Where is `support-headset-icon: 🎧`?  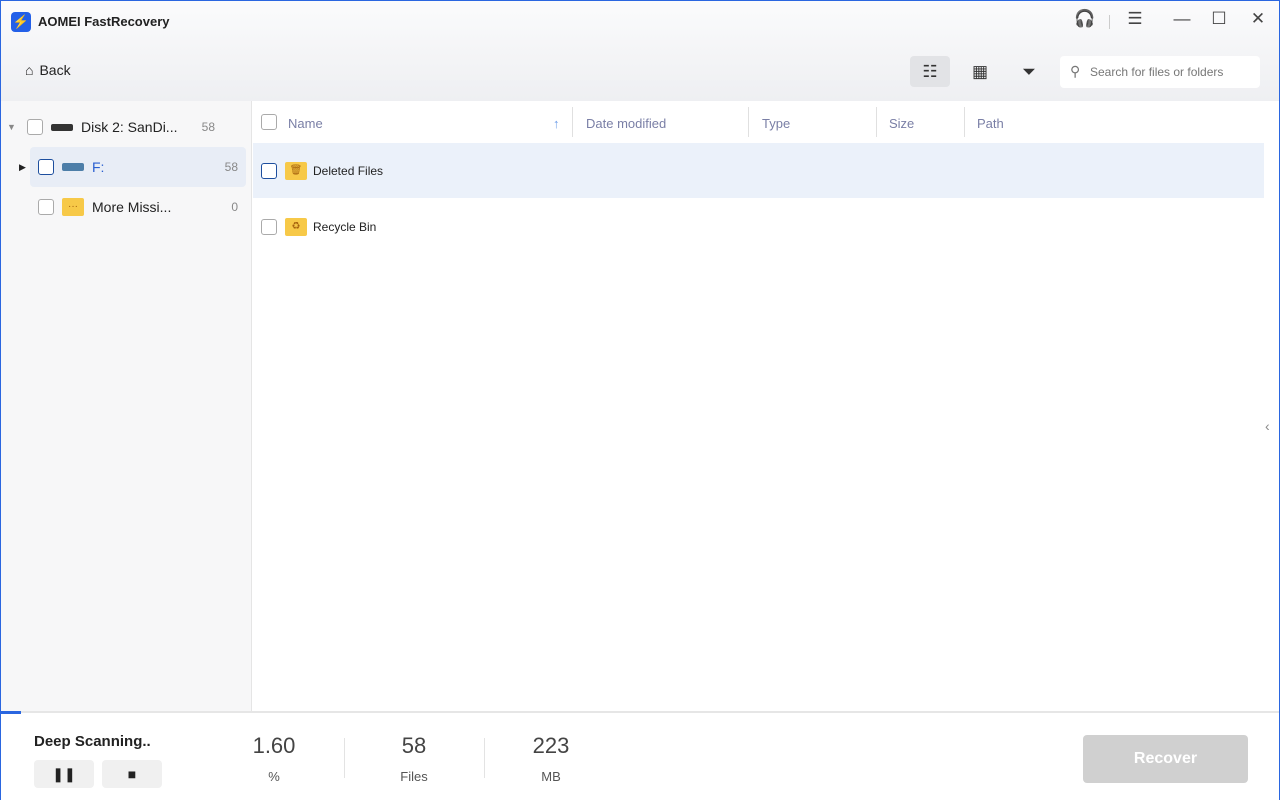 support-headset-icon: 🎧 is located at coordinates (1085, 19).